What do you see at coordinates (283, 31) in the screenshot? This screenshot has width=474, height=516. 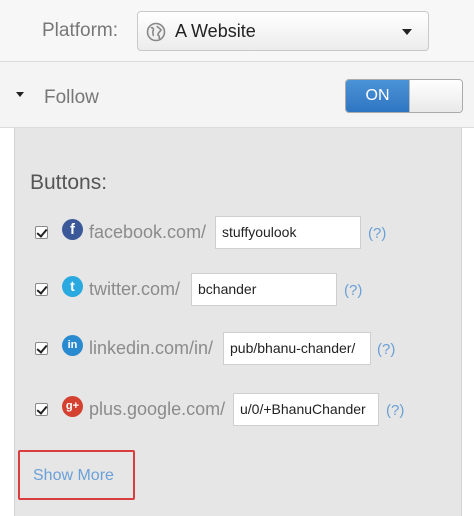 I see `platform-select: A Website` at bounding box center [283, 31].